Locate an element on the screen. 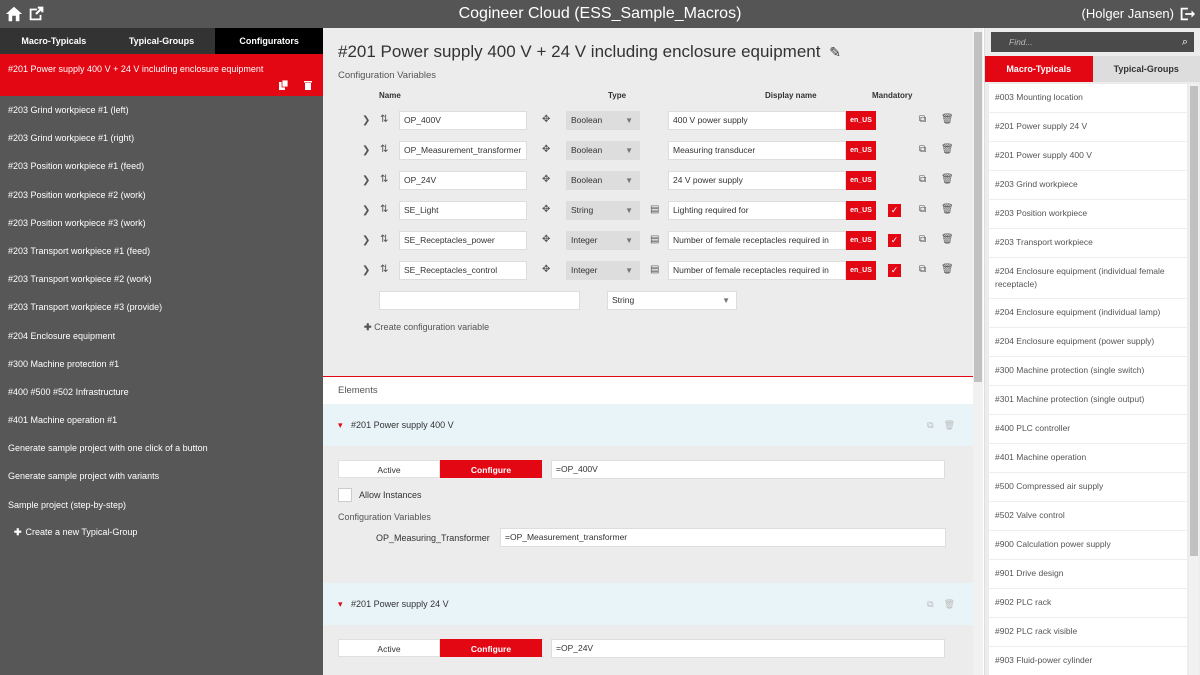 The image size is (1200, 675). display-name-input: Lighting required for is located at coordinates (757, 210).